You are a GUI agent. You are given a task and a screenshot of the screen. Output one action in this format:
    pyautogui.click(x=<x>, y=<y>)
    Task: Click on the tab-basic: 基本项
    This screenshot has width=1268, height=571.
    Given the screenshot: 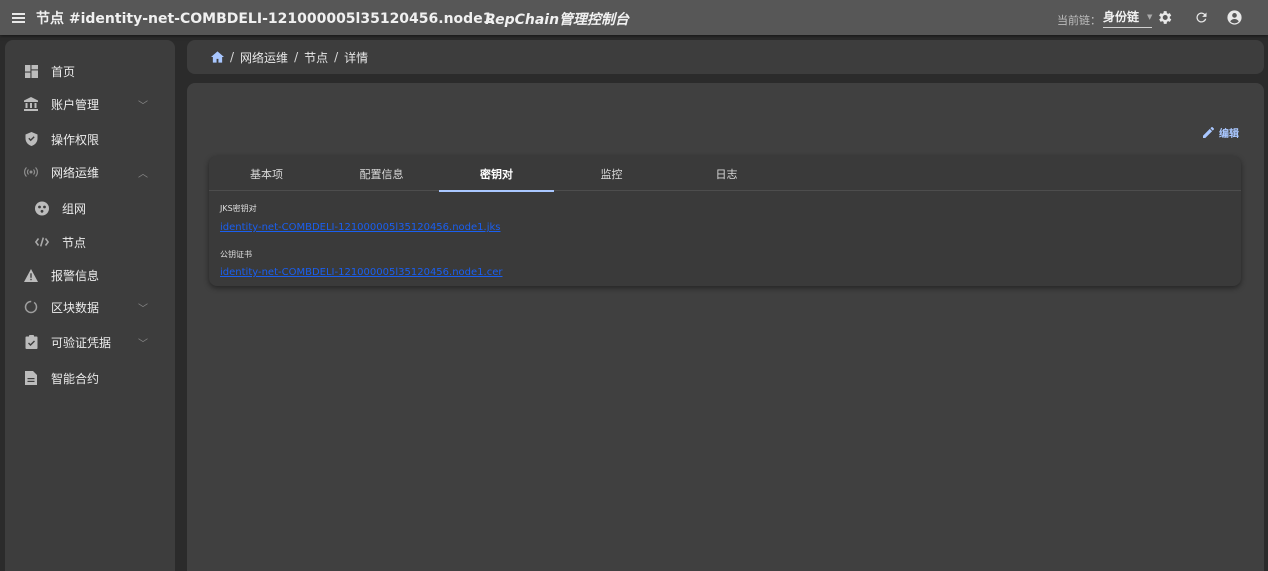 What is the action you would take?
    pyautogui.click(x=266, y=173)
    